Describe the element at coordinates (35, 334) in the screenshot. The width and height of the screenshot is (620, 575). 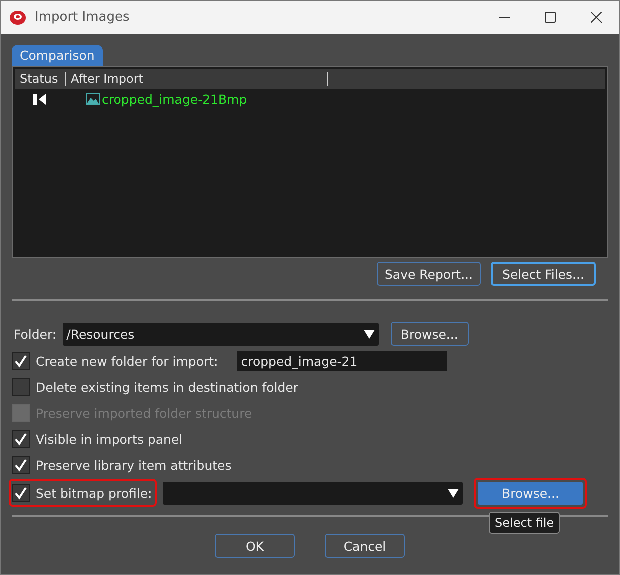
I see `folder-label: Folder:` at that location.